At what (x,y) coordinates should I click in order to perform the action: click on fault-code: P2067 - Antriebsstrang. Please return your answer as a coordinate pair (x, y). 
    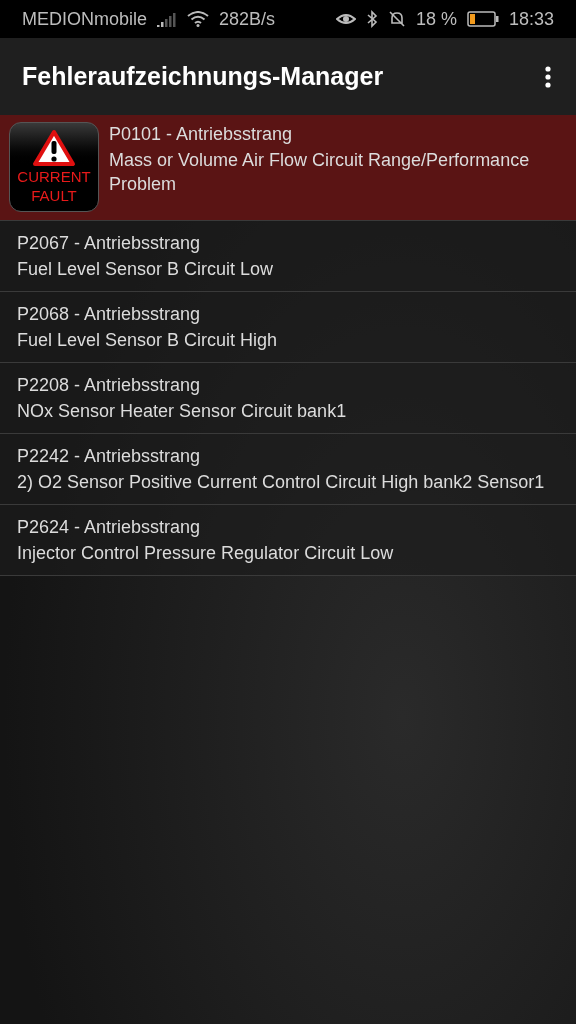
    Looking at the image, I should click on (109, 243).